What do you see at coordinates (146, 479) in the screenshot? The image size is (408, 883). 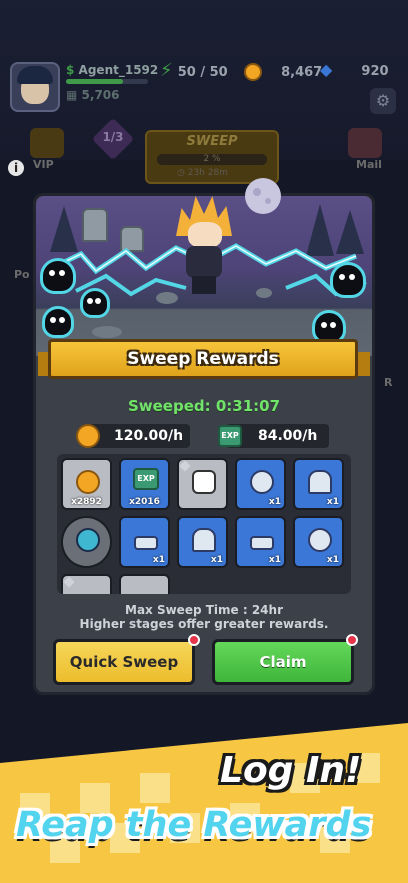 I see `exp-book-icon: EXP` at bounding box center [146, 479].